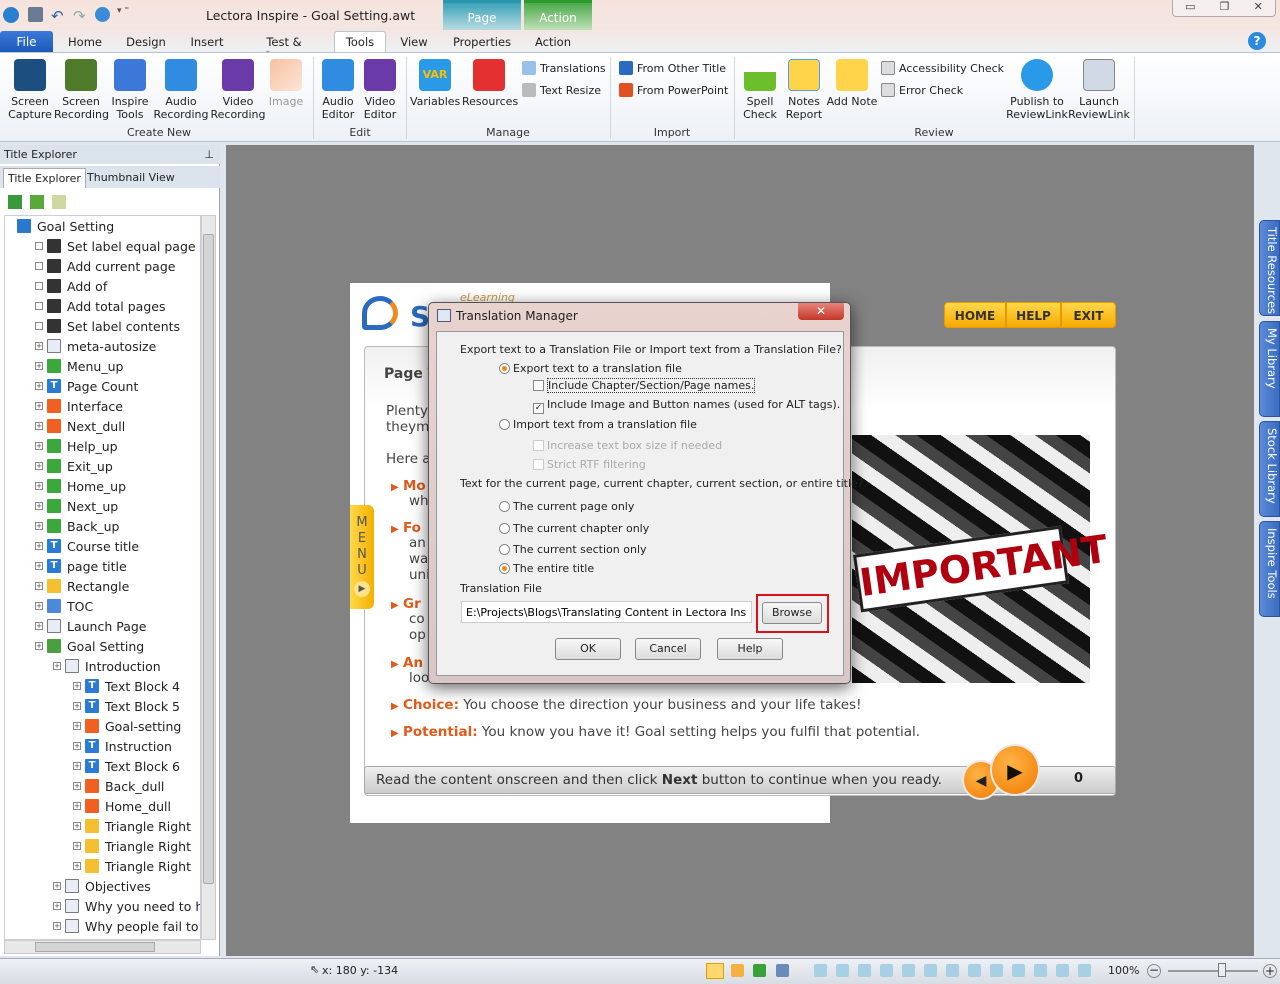 The height and width of the screenshot is (984, 1280). I want to click on preview-mode-icon, so click(759, 970).